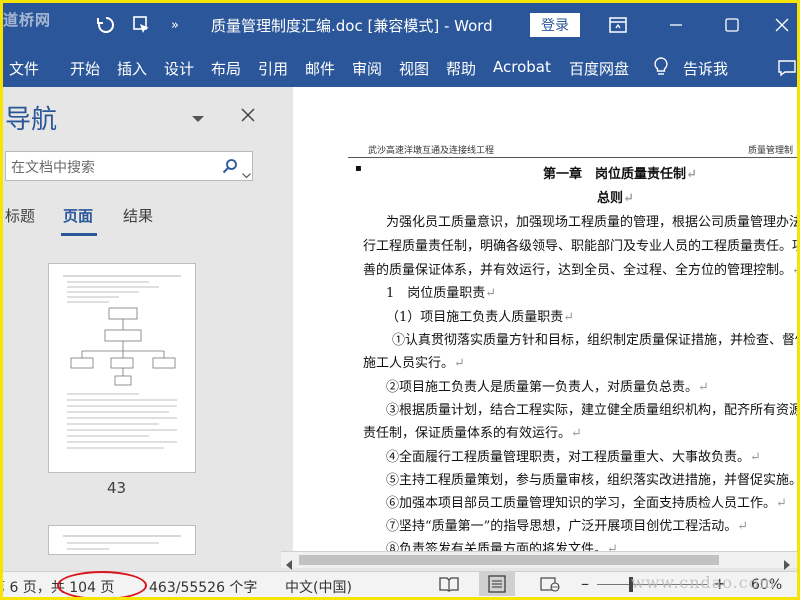 The width and height of the screenshot is (800, 600). Describe the element at coordinates (449, 586) in the screenshot. I see `read-mode-icon` at that location.